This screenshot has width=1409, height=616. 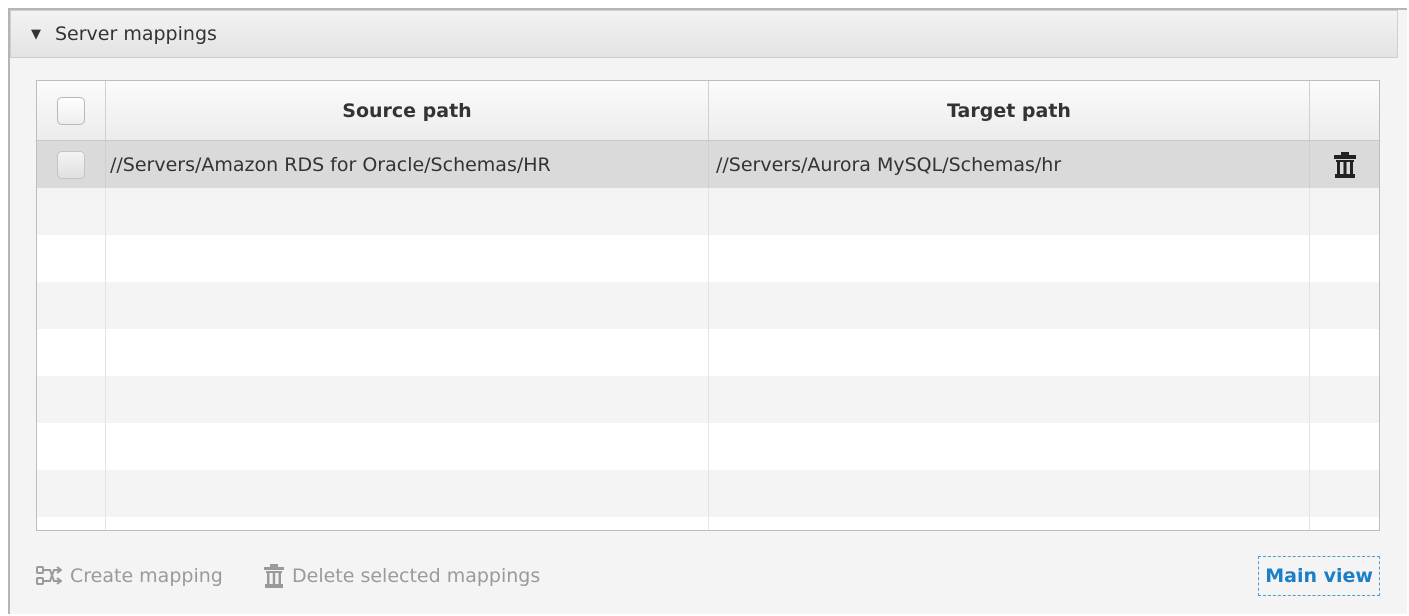 I want to click on table-header: Source path Target path, so click(x=708, y=111).